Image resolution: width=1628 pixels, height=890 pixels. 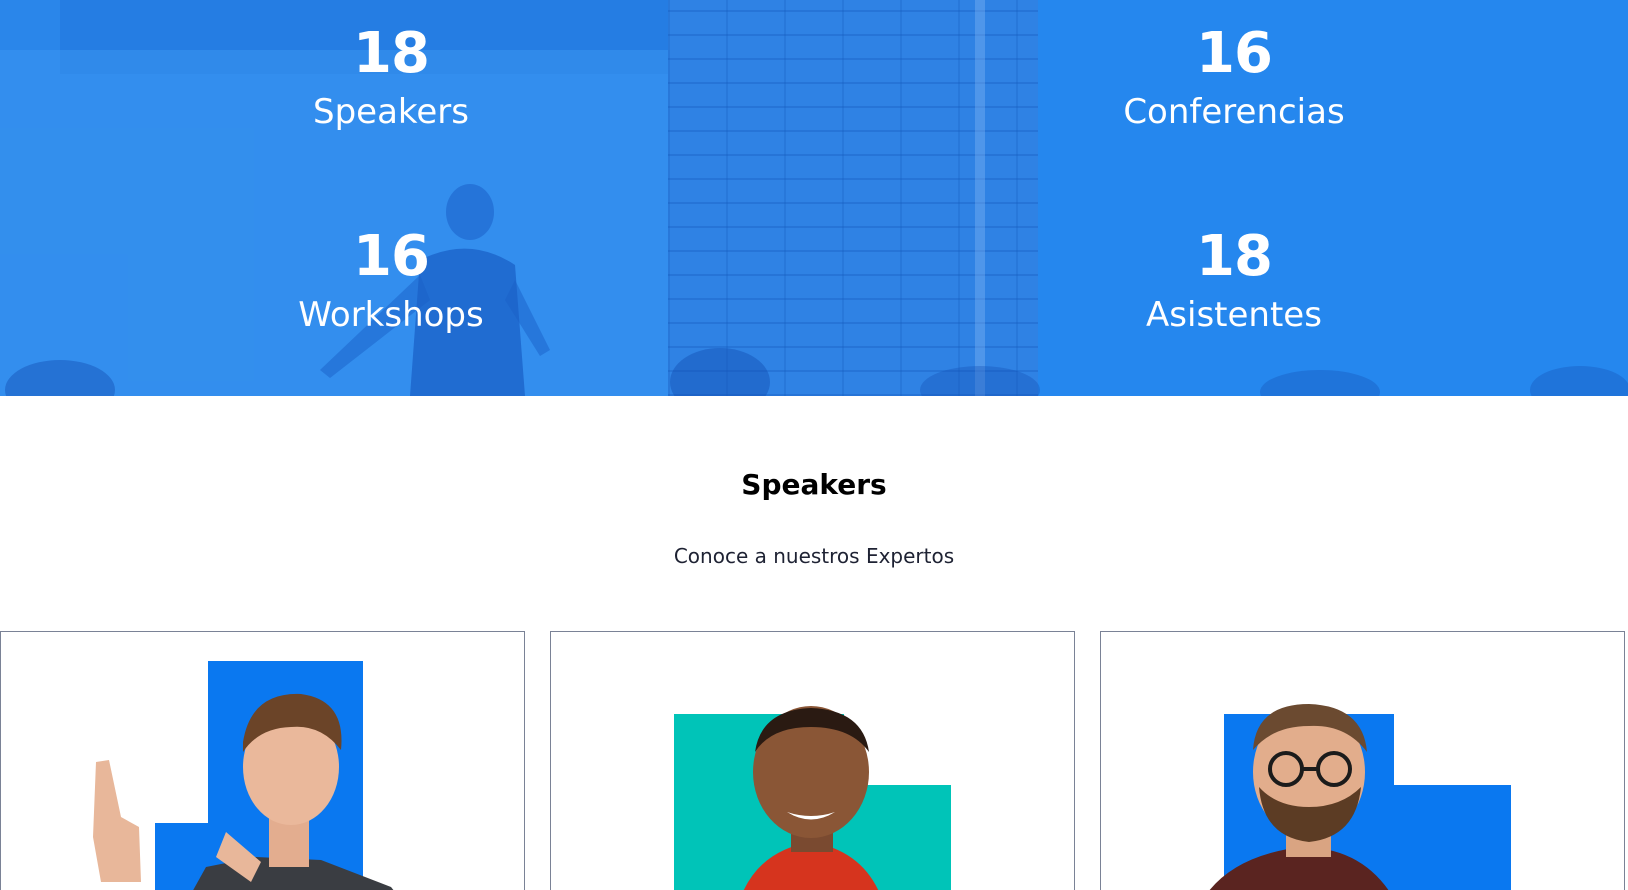 I want to click on stat-workshops: 16 Workshops, so click(x=391, y=280).